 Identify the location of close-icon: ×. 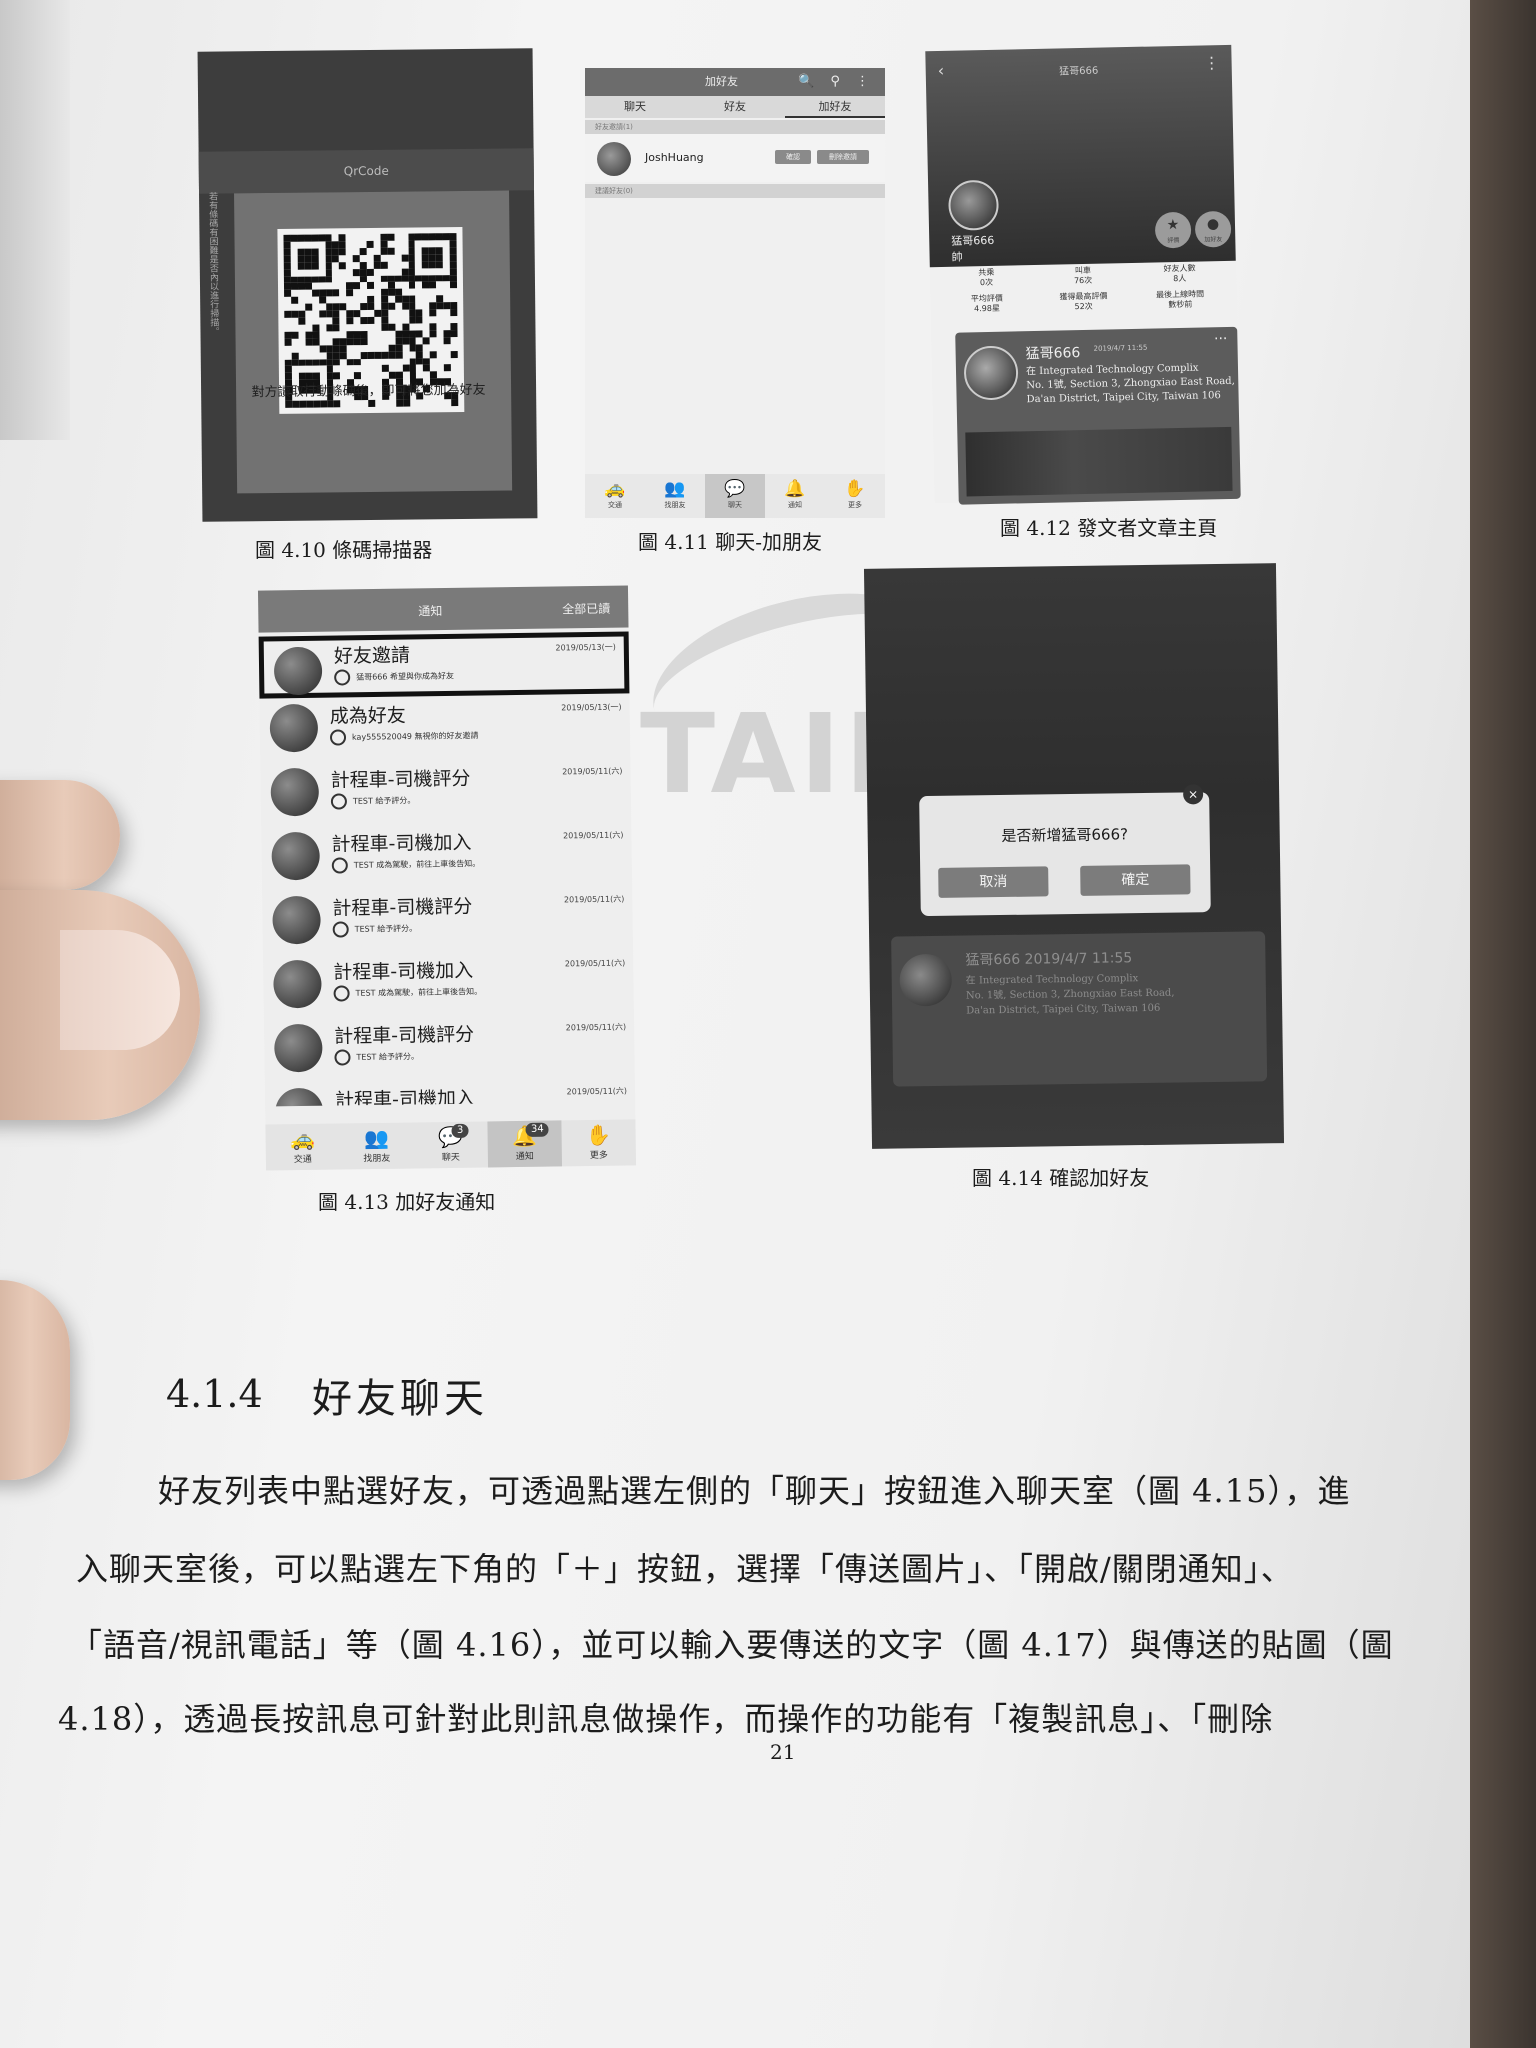
(1193, 794).